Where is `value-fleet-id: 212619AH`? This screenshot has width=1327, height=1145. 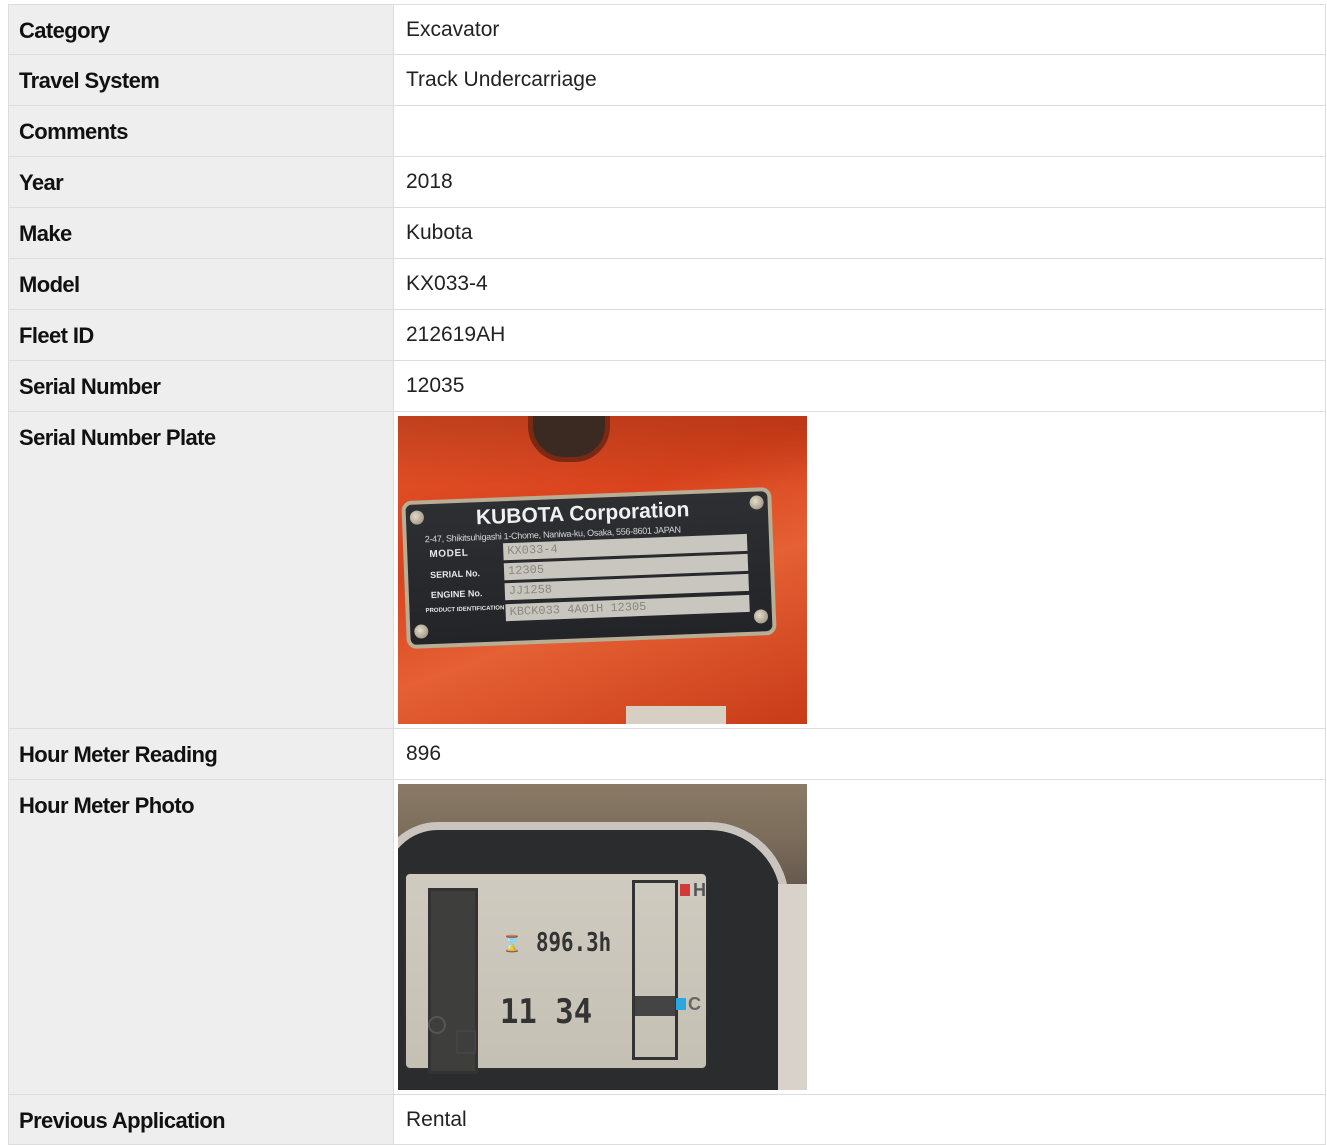
value-fleet-id: 212619AH is located at coordinates (859, 335).